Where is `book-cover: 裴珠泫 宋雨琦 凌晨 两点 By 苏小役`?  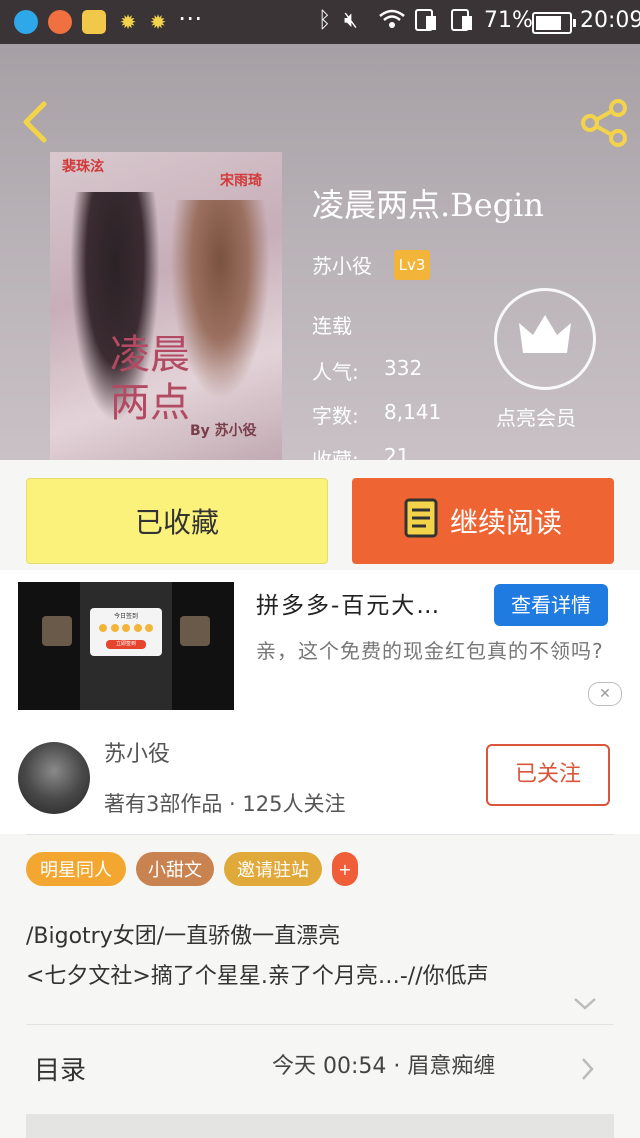
book-cover: 裴珠泫 宋雨琦 凌晨 两点 By 苏小役 is located at coordinates (166, 306).